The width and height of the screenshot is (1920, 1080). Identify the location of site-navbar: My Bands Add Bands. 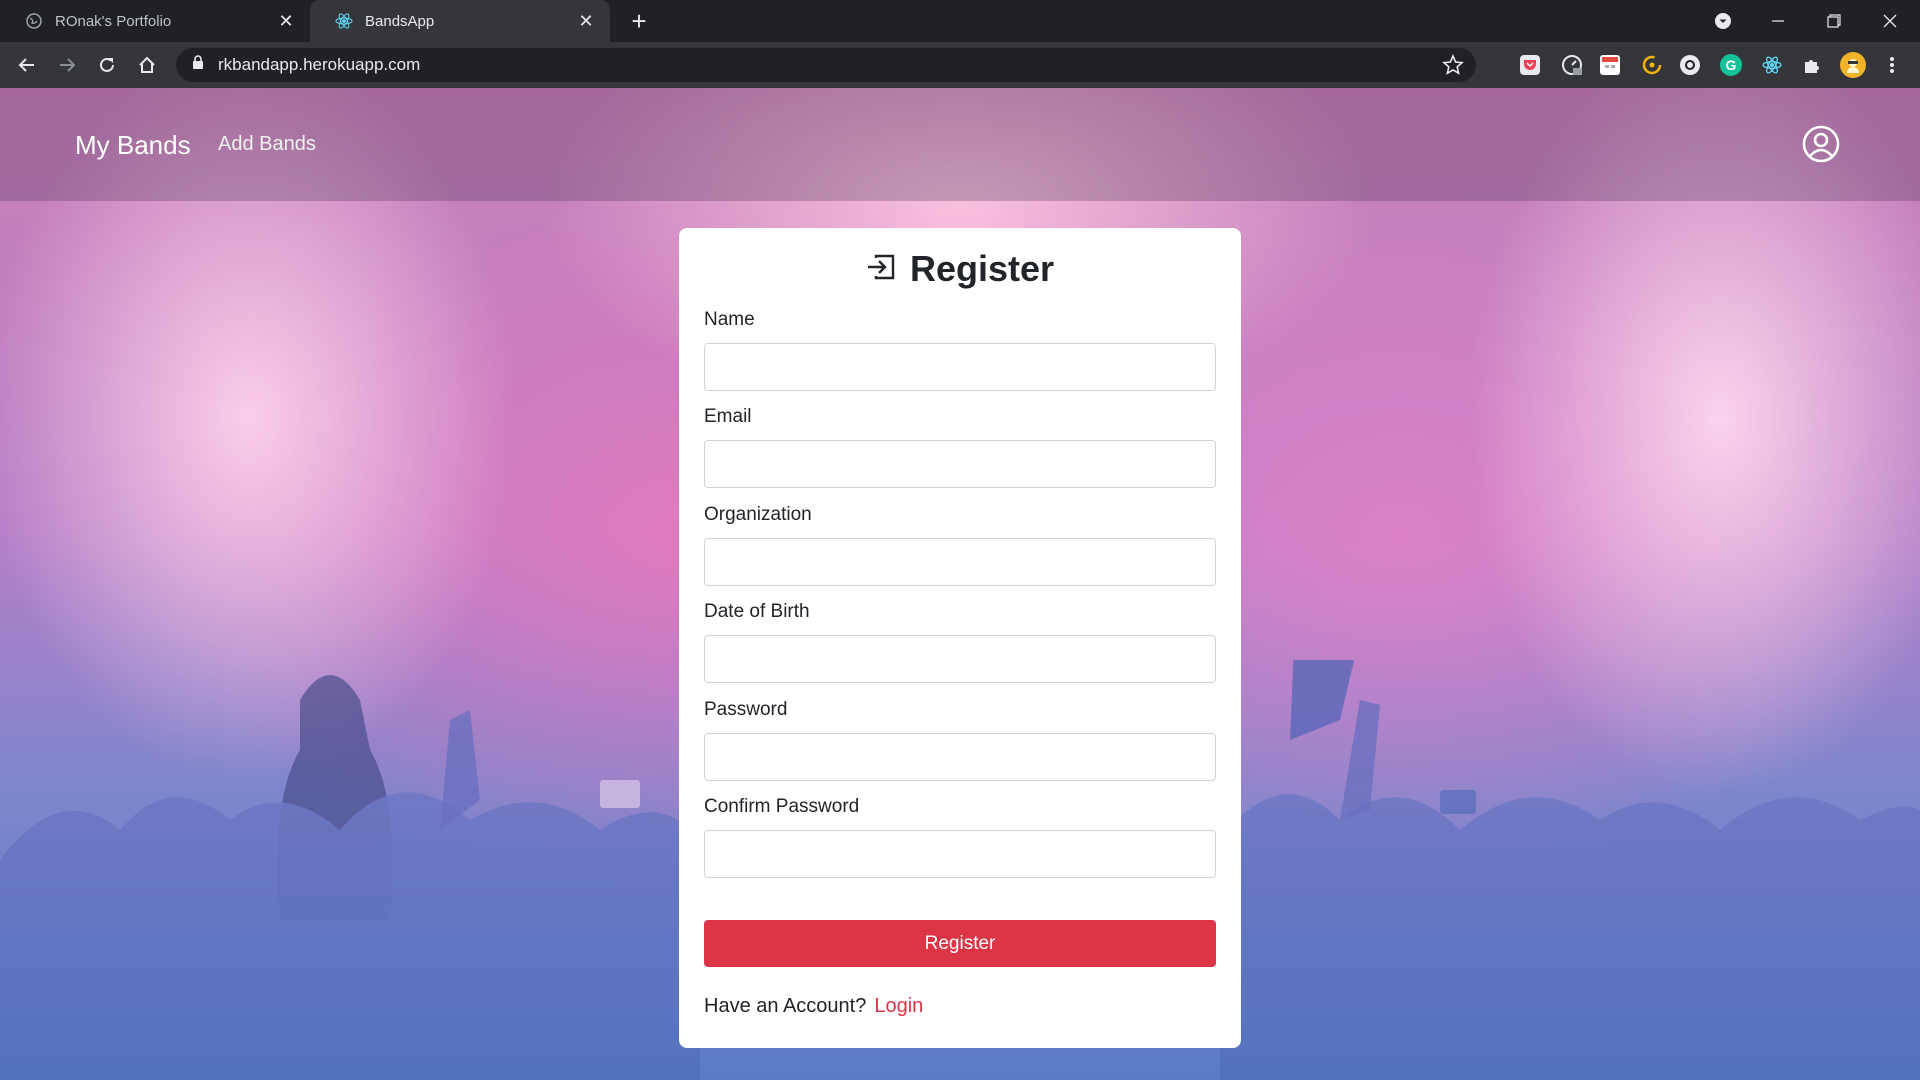
(960, 144).